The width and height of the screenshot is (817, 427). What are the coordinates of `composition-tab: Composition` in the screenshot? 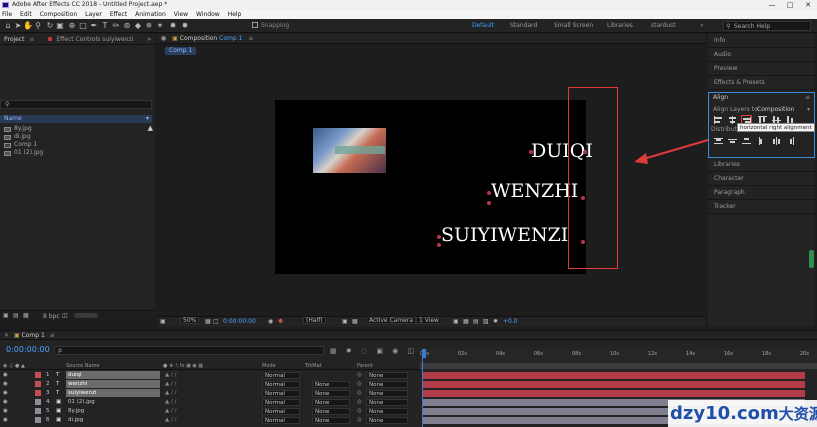 It's located at (198, 38).